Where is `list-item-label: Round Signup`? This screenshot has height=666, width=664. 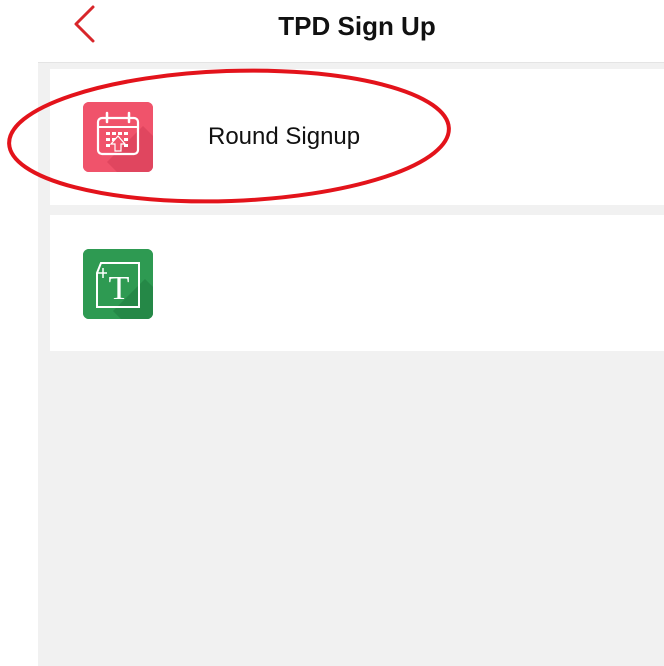
list-item-label: Round Signup is located at coordinates (284, 136).